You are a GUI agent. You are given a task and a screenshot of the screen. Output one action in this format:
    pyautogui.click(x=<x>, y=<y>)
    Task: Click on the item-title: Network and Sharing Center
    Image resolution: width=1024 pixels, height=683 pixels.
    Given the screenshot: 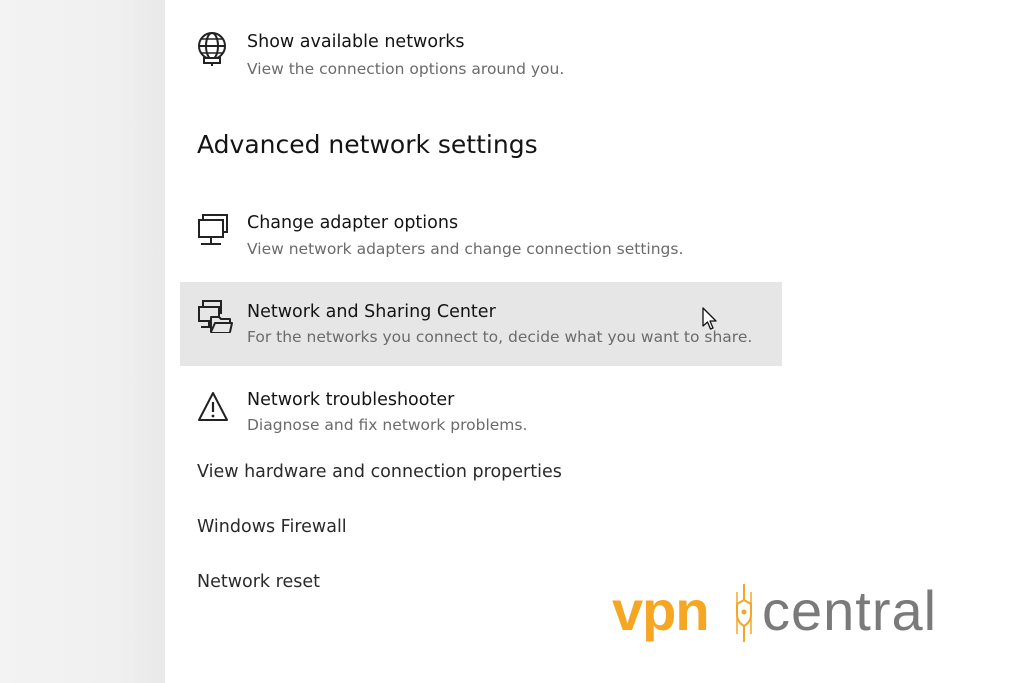 What is the action you would take?
    pyautogui.click(x=371, y=312)
    